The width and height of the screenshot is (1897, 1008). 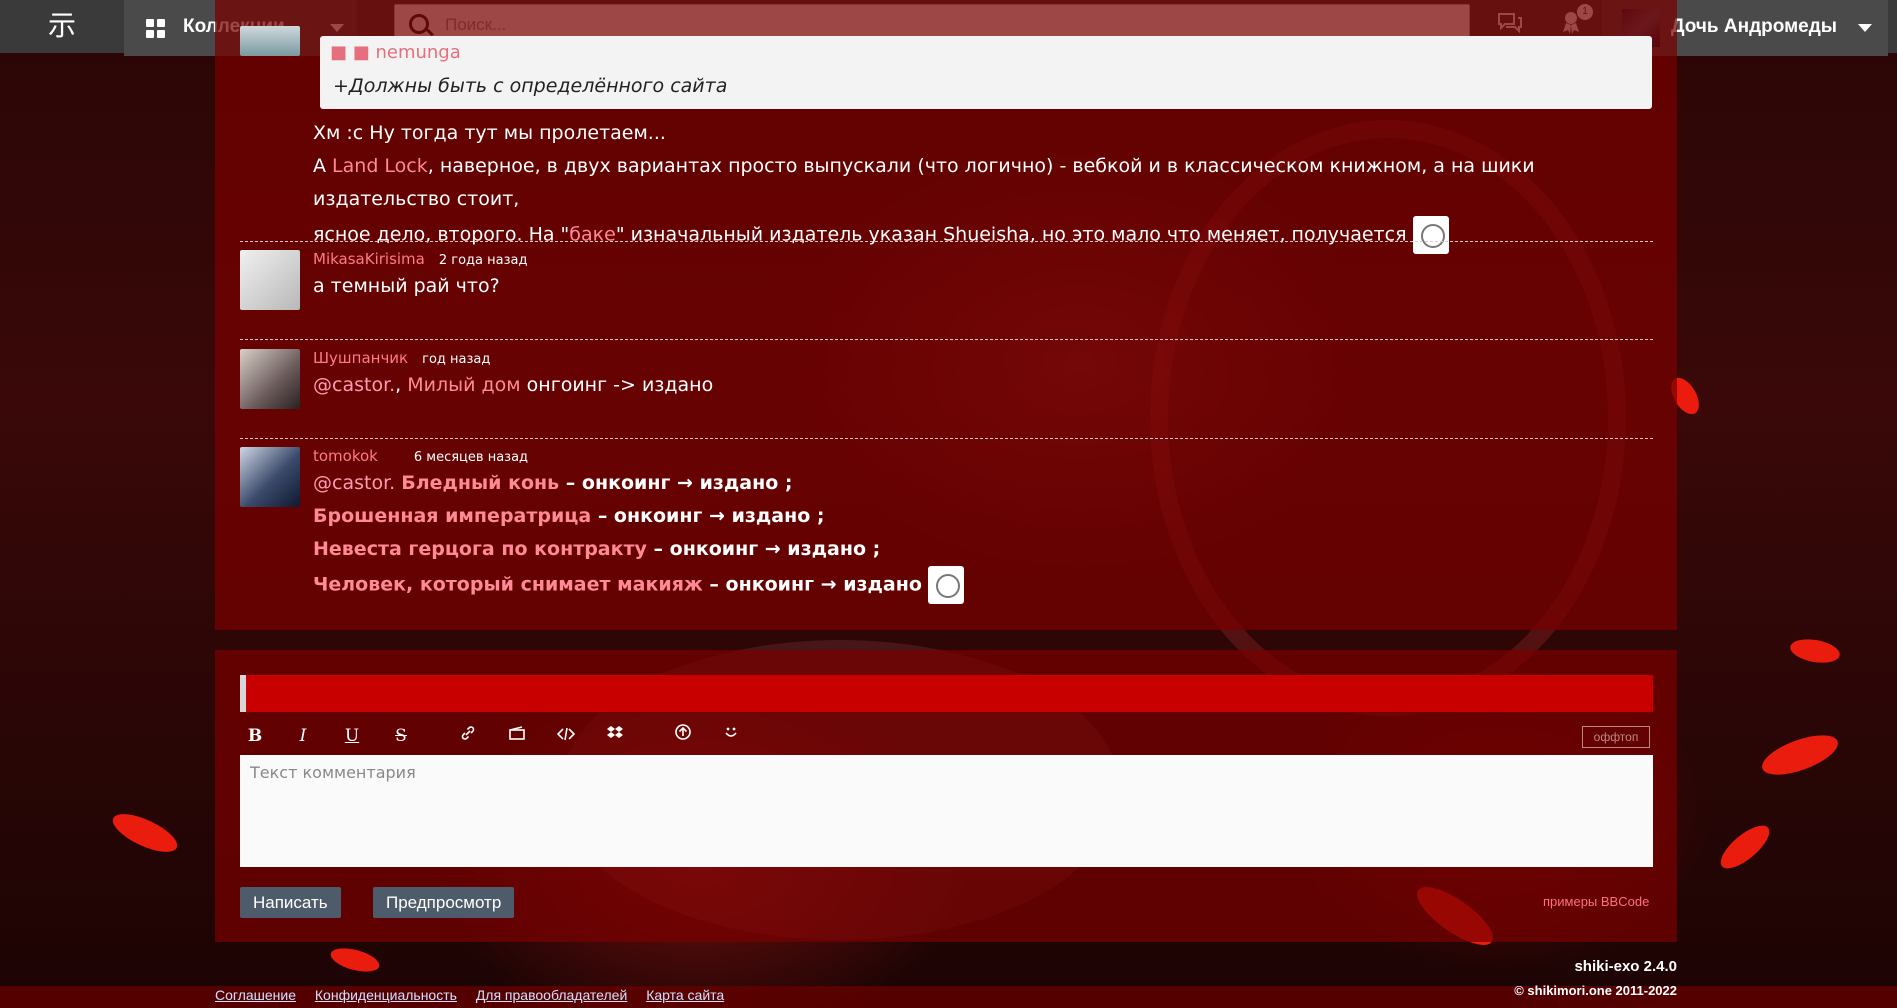 What do you see at coordinates (1616, 737) in the screenshot?
I see `offtopic-toggle: оффтоп` at bounding box center [1616, 737].